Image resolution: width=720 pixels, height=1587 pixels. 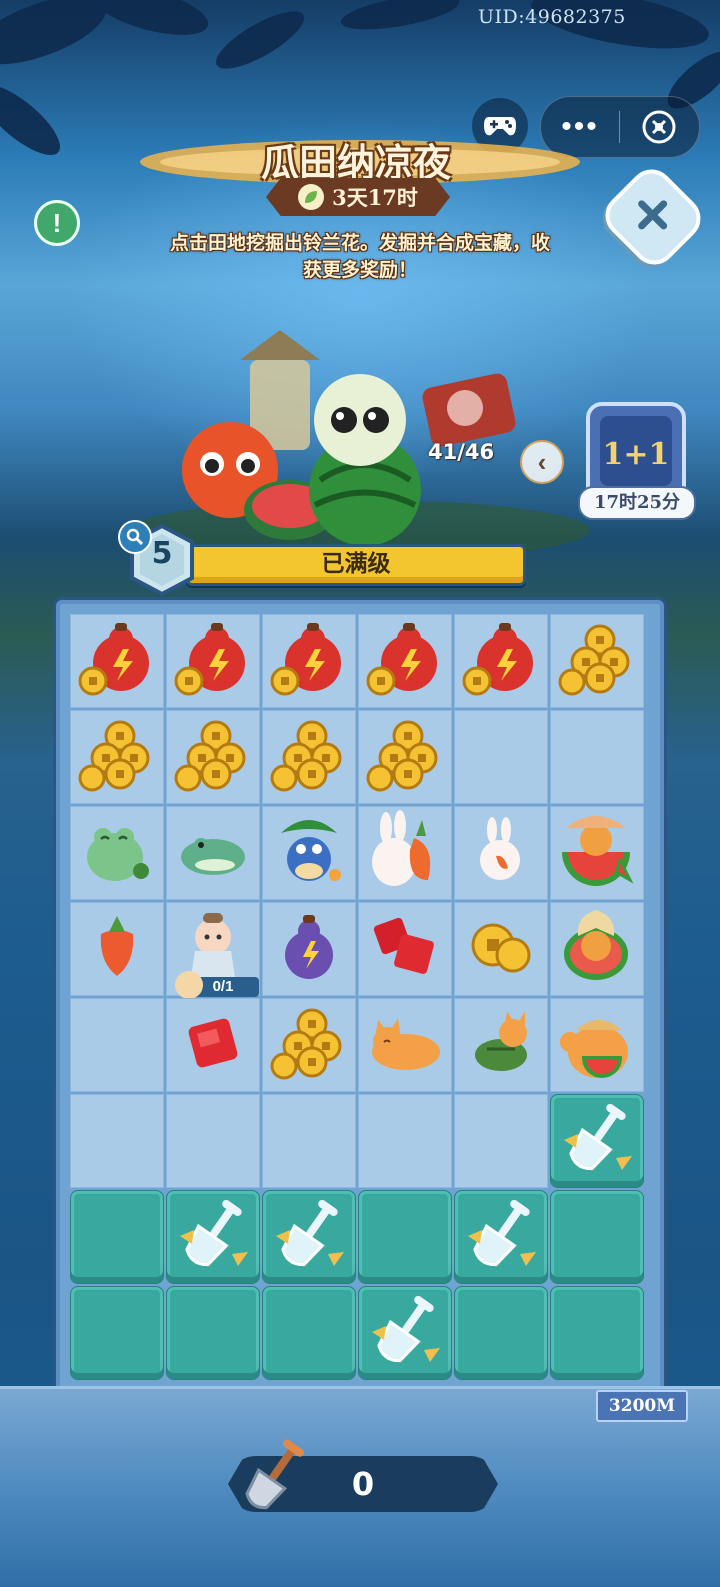 What do you see at coordinates (311, 197) in the screenshot?
I see `leaf-icon` at bounding box center [311, 197].